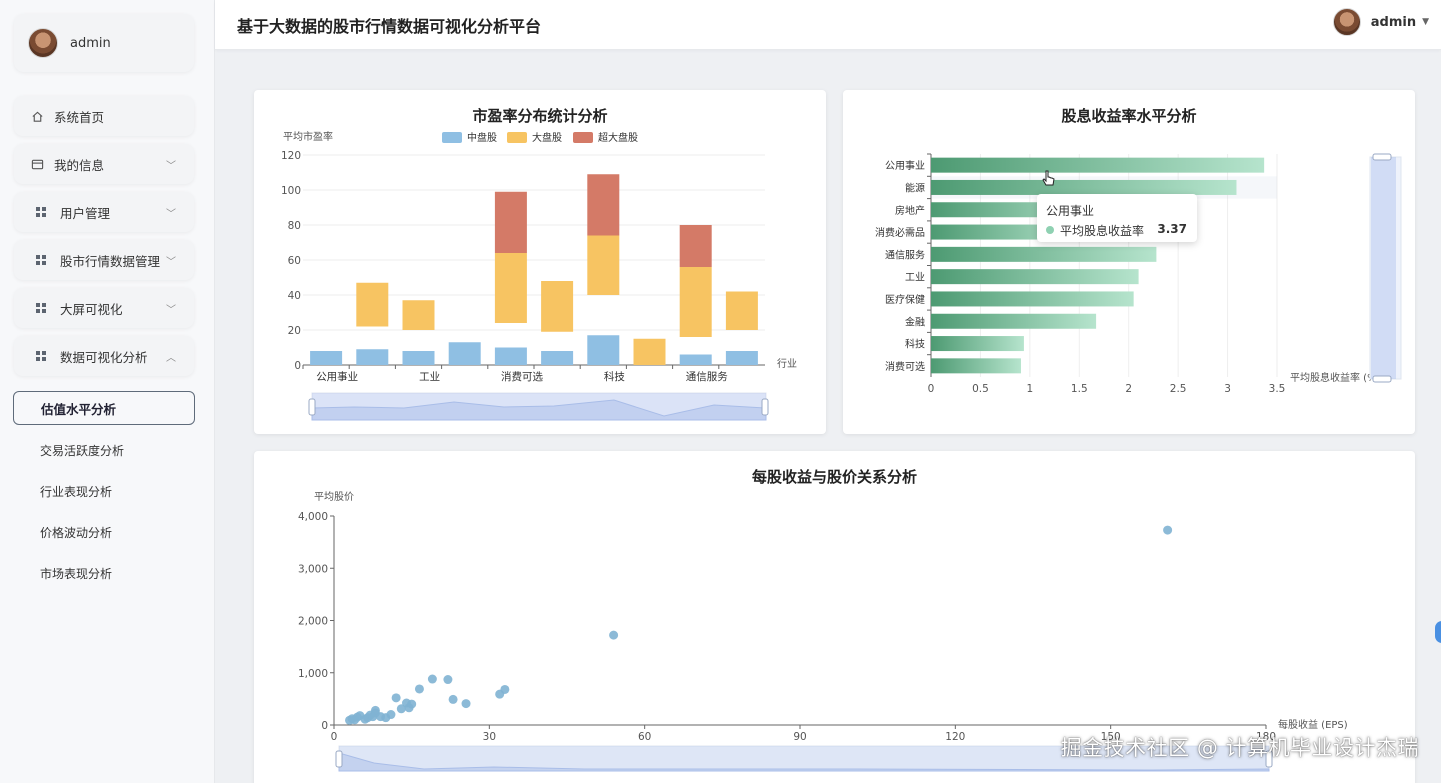 This screenshot has width=1441, height=783. What do you see at coordinates (1335, 377) in the screenshot?
I see `x-axis-title: 平均股息收益率 (%)` at bounding box center [1335, 377].